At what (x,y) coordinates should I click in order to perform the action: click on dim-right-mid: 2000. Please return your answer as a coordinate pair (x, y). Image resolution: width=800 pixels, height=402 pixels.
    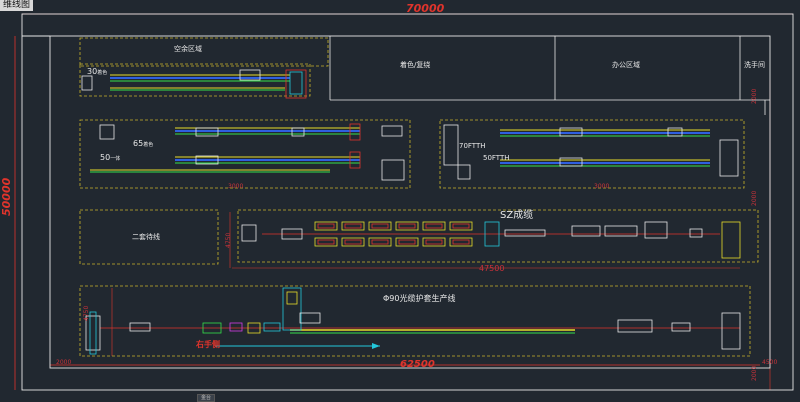
    Looking at the image, I should click on (754, 198).